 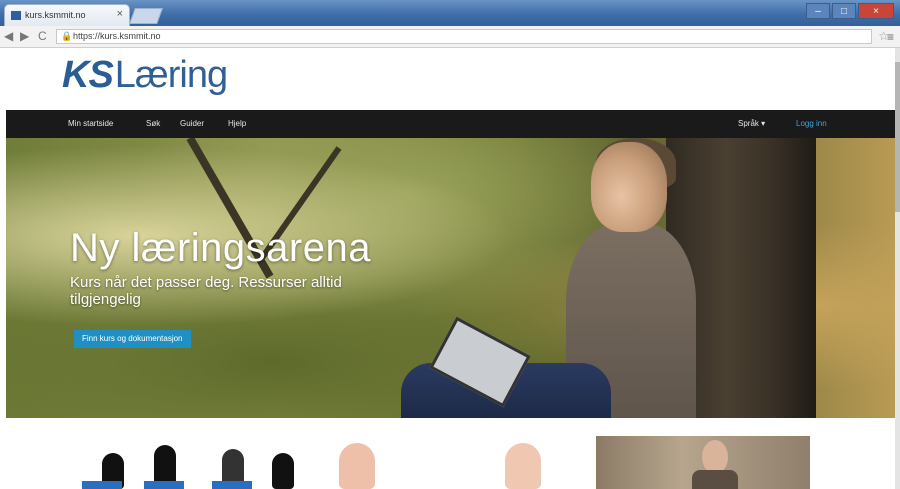 I want to click on address-bar: ◀ ▶ C 🔒 https://kurs.ksmmit.no ☆ ≡, so click(x=450, y=37).